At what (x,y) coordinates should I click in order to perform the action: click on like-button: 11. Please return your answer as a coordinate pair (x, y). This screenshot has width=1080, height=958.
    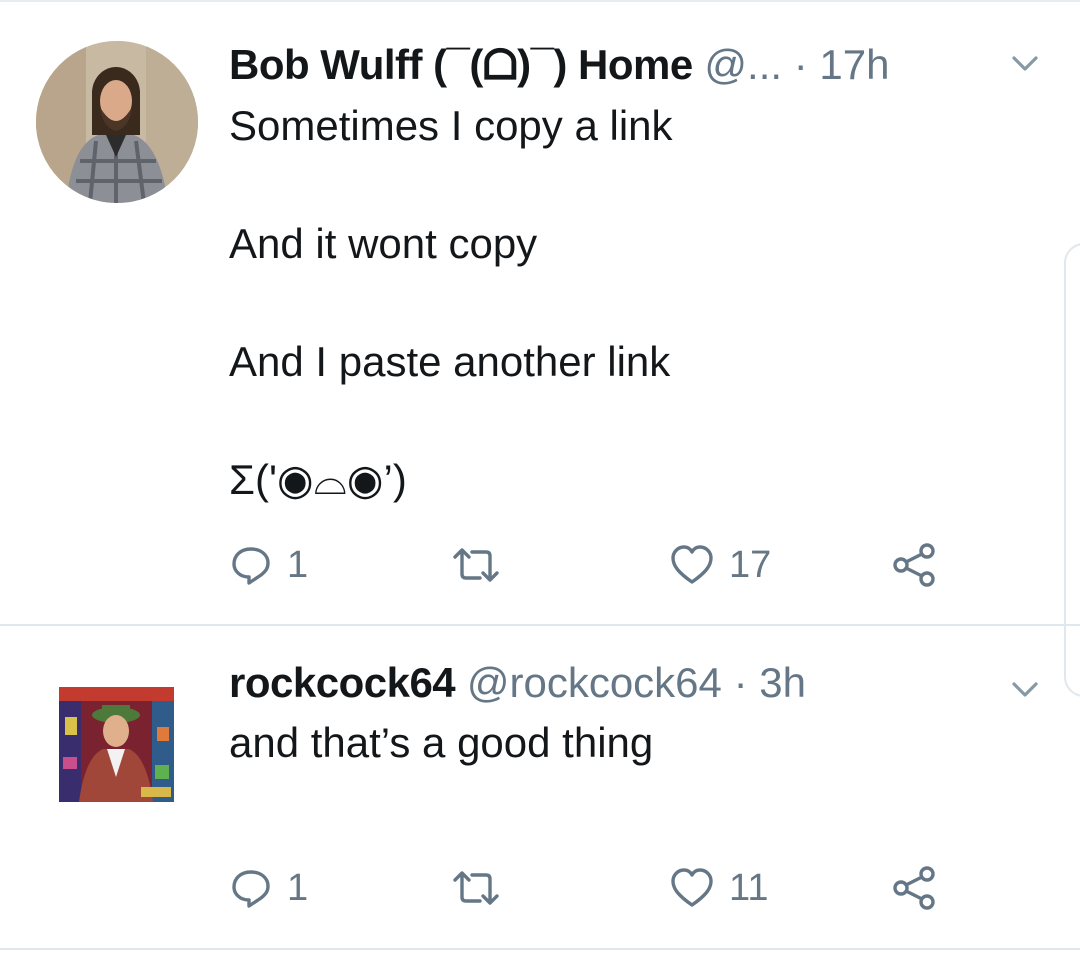
    Looking at the image, I should click on (718, 888).